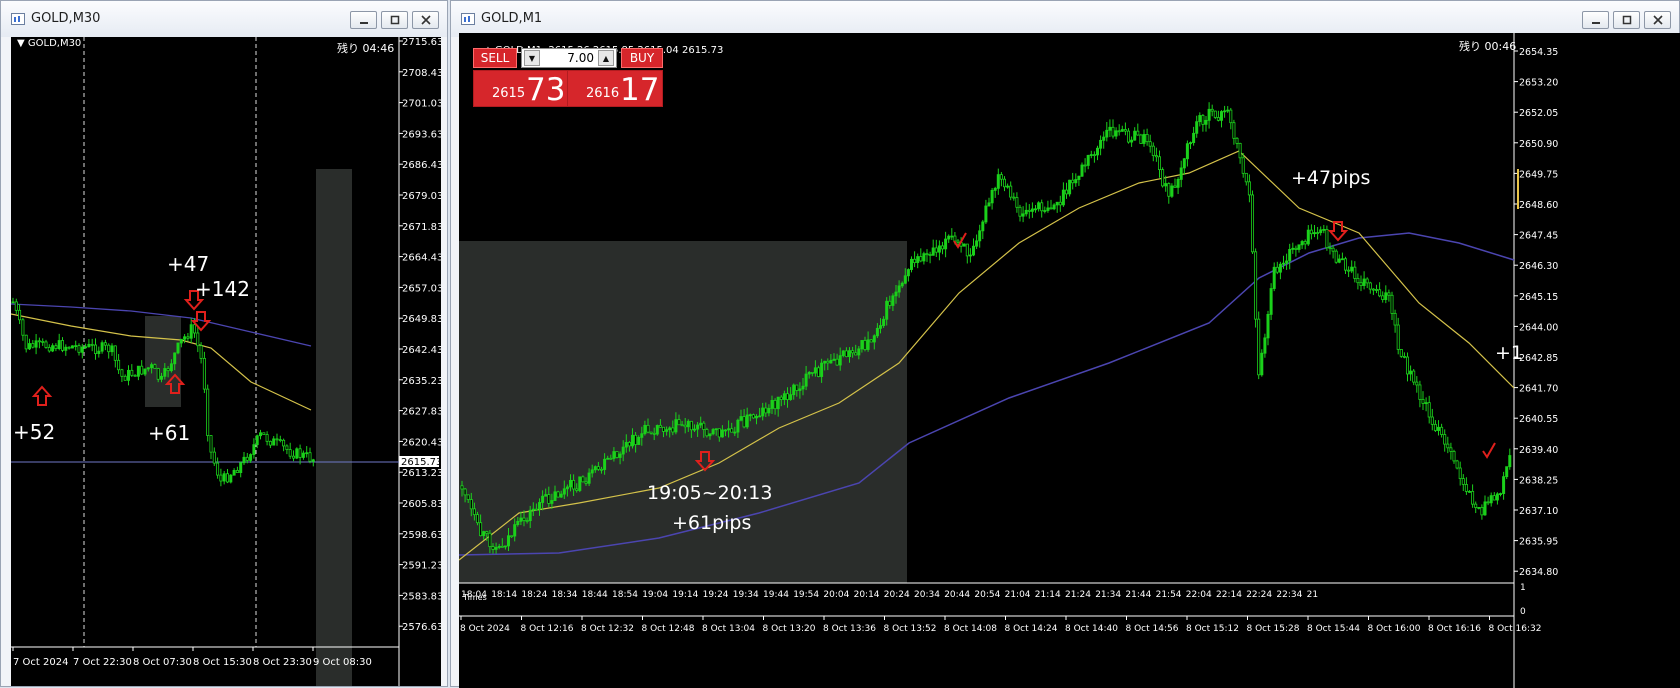  What do you see at coordinates (22, 43) in the screenshot?
I see `collapse-triangle-icon: ▼` at bounding box center [22, 43].